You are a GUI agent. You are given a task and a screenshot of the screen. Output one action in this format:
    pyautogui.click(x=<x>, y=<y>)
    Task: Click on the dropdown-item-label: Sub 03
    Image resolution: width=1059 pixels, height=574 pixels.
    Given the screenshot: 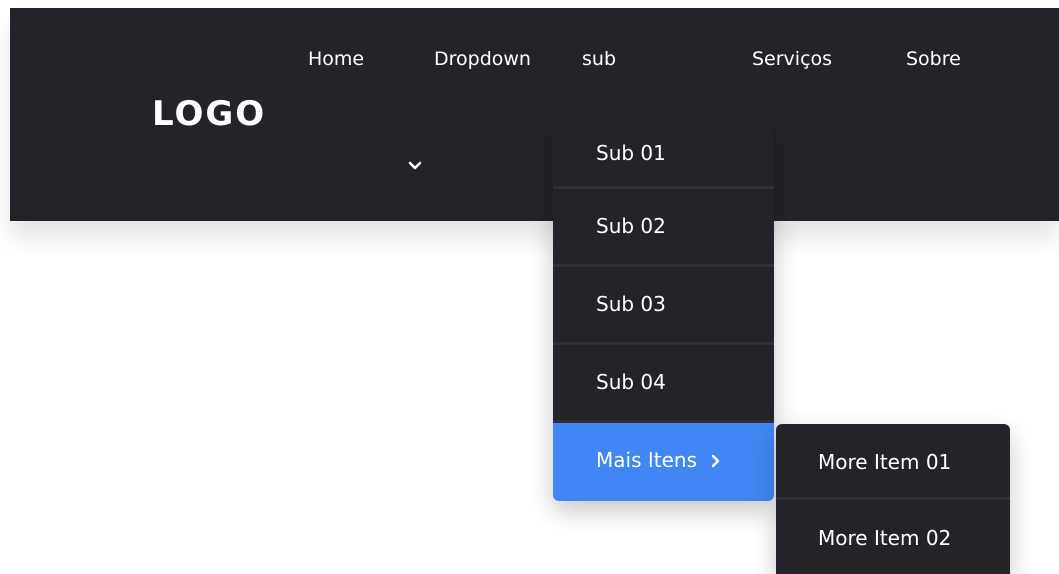 What is the action you would take?
    pyautogui.click(x=631, y=304)
    